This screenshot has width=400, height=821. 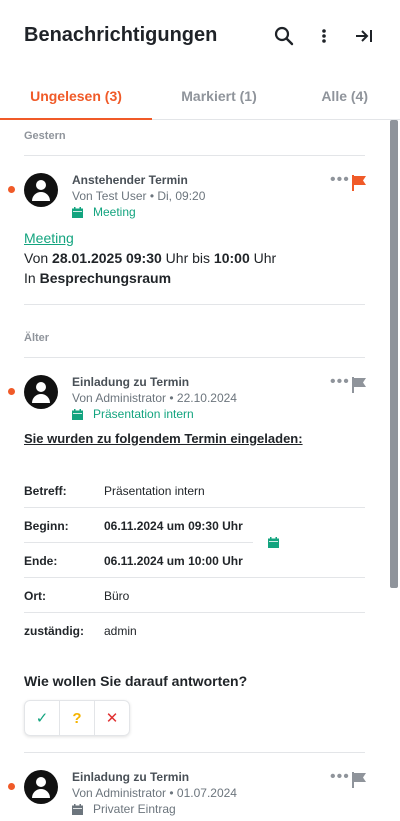 I want to click on detail-value: 06.11.2024 um 09:30 Uhr, so click(x=173, y=526).